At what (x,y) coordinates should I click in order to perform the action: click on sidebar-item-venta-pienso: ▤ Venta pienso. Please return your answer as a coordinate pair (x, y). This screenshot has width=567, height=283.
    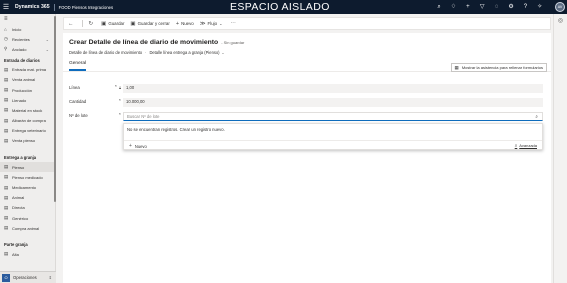
    Looking at the image, I should click on (27, 141).